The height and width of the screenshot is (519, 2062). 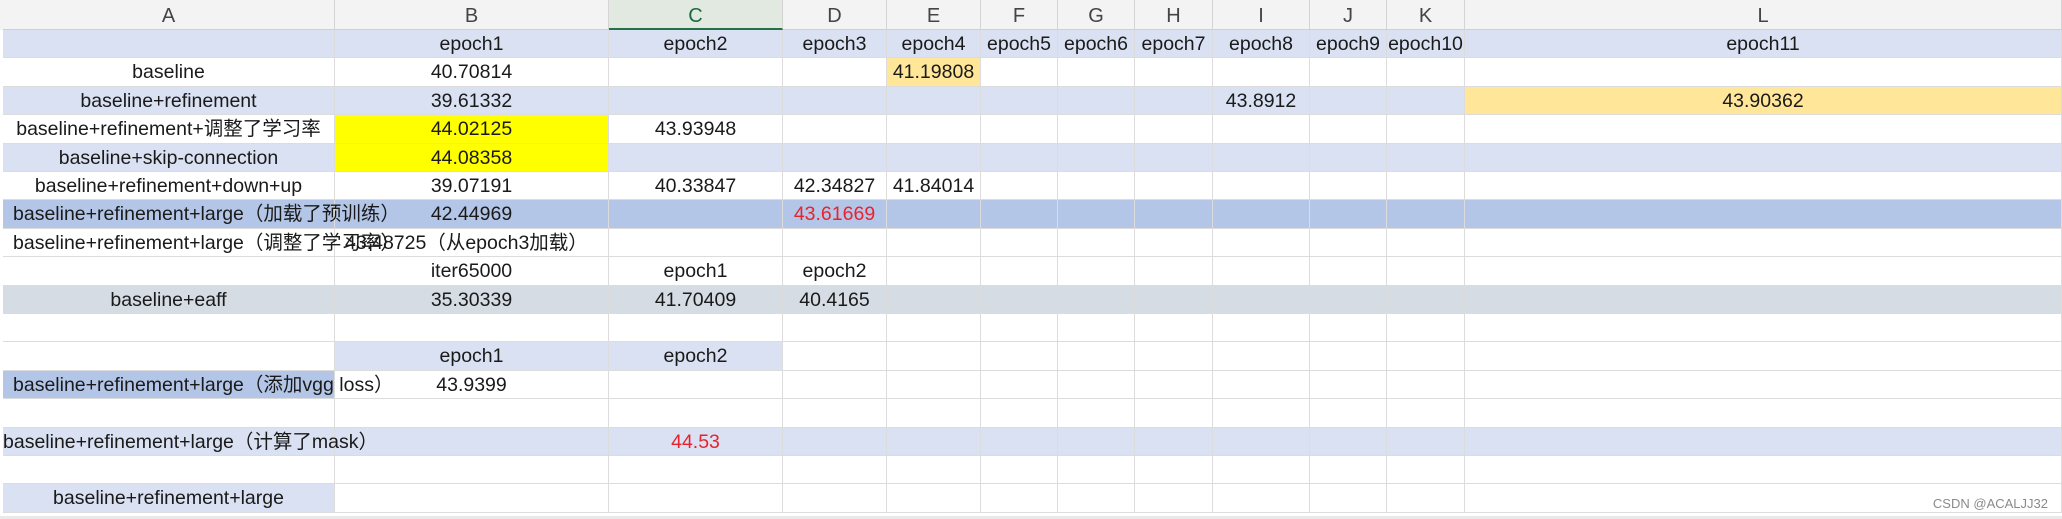 What do you see at coordinates (835, 214) in the screenshot?
I see `cell-d8: 43.61669` at bounding box center [835, 214].